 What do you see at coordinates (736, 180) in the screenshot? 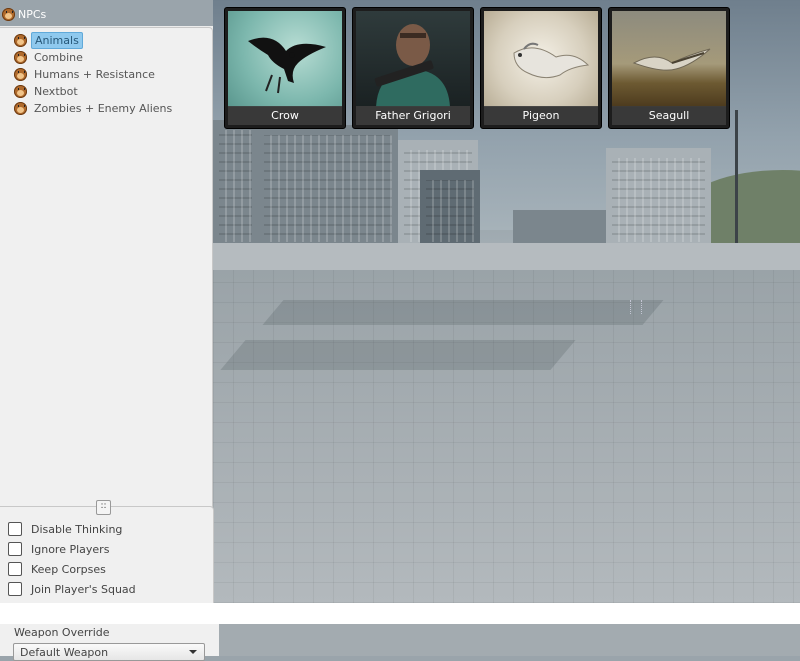
I see `antenna-pole` at bounding box center [736, 180].